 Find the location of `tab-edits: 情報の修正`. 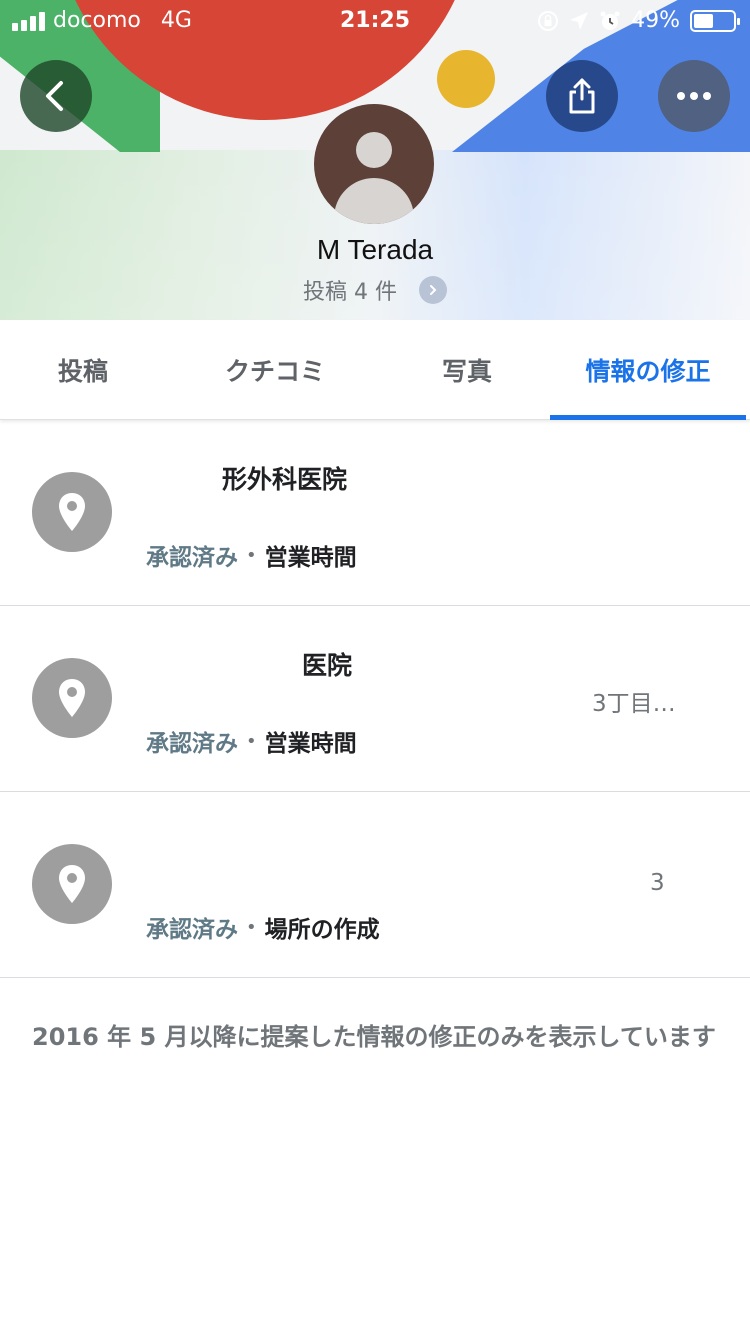

tab-edits: 情報の修正 is located at coordinates (648, 370).